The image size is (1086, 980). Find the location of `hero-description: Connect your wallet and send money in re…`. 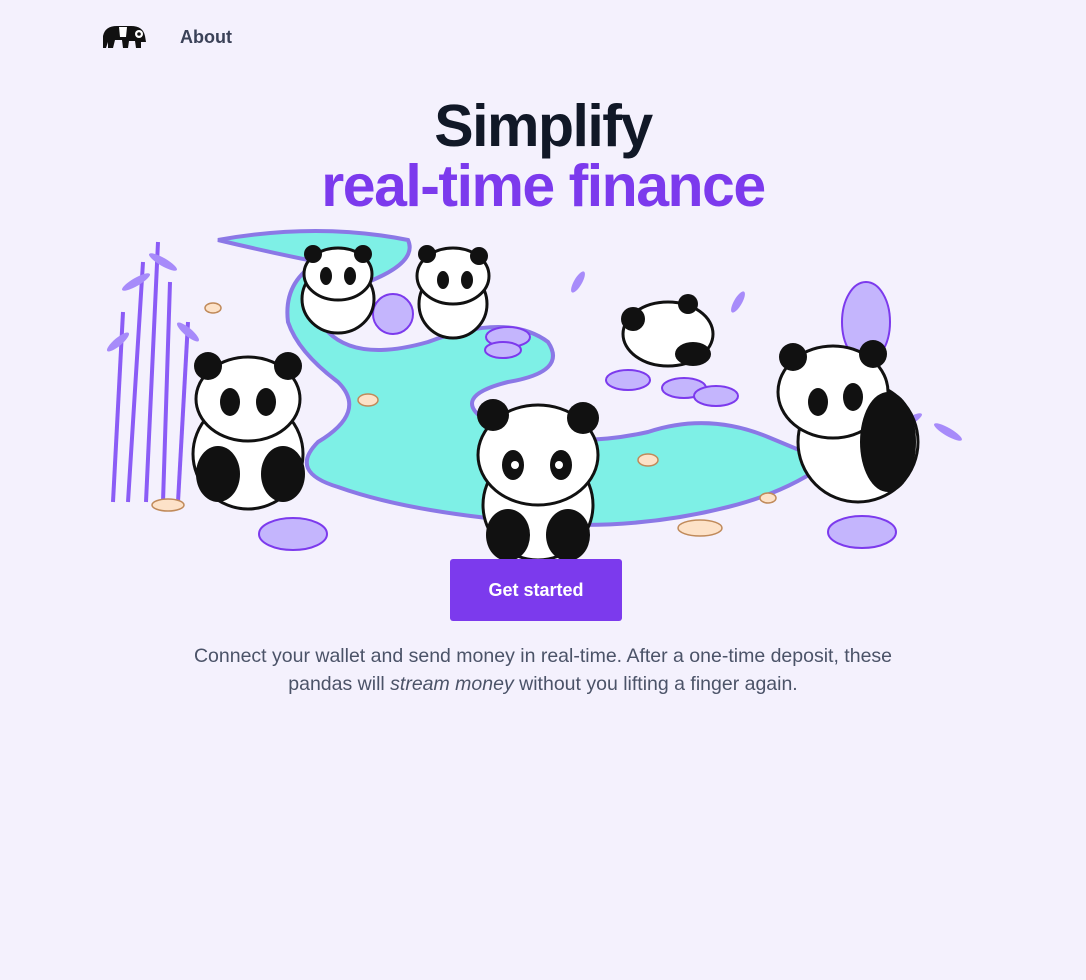

hero-description: Connect your wallet and send money in re… is located at coordinates (543, 670).